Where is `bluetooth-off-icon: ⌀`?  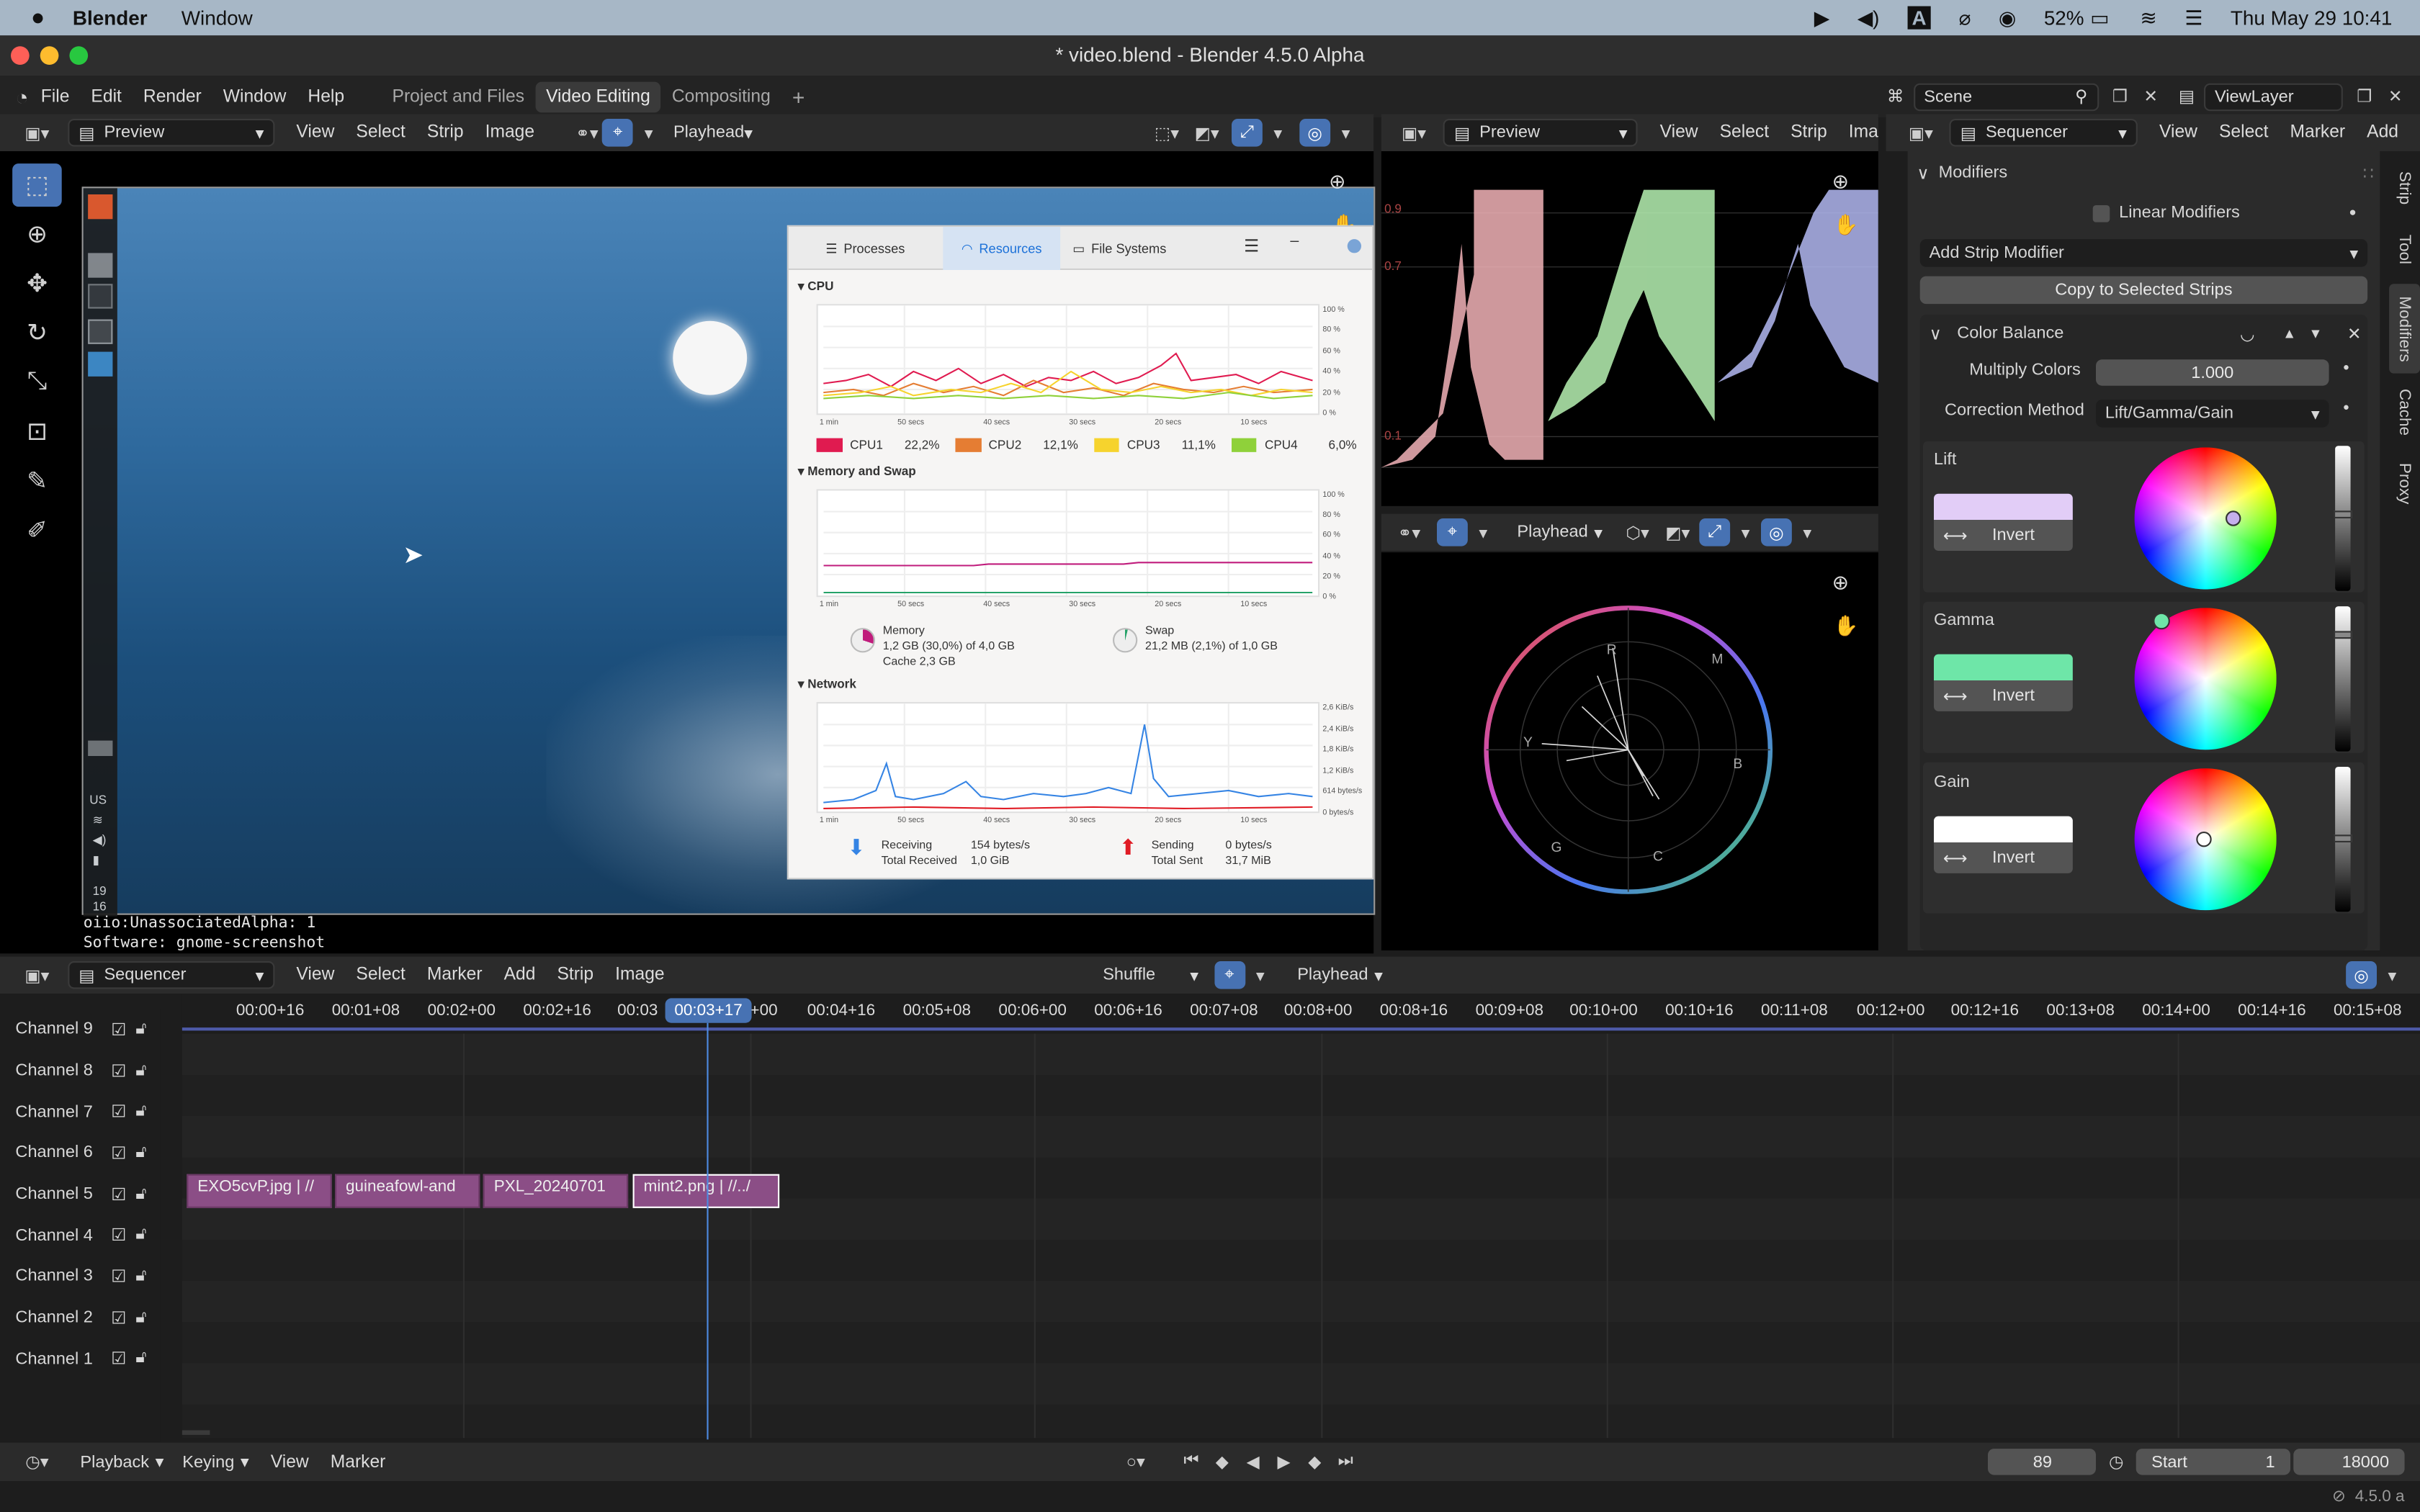
bluetooth-off-icon: ⌀ is located at coordinates (1965, 18).